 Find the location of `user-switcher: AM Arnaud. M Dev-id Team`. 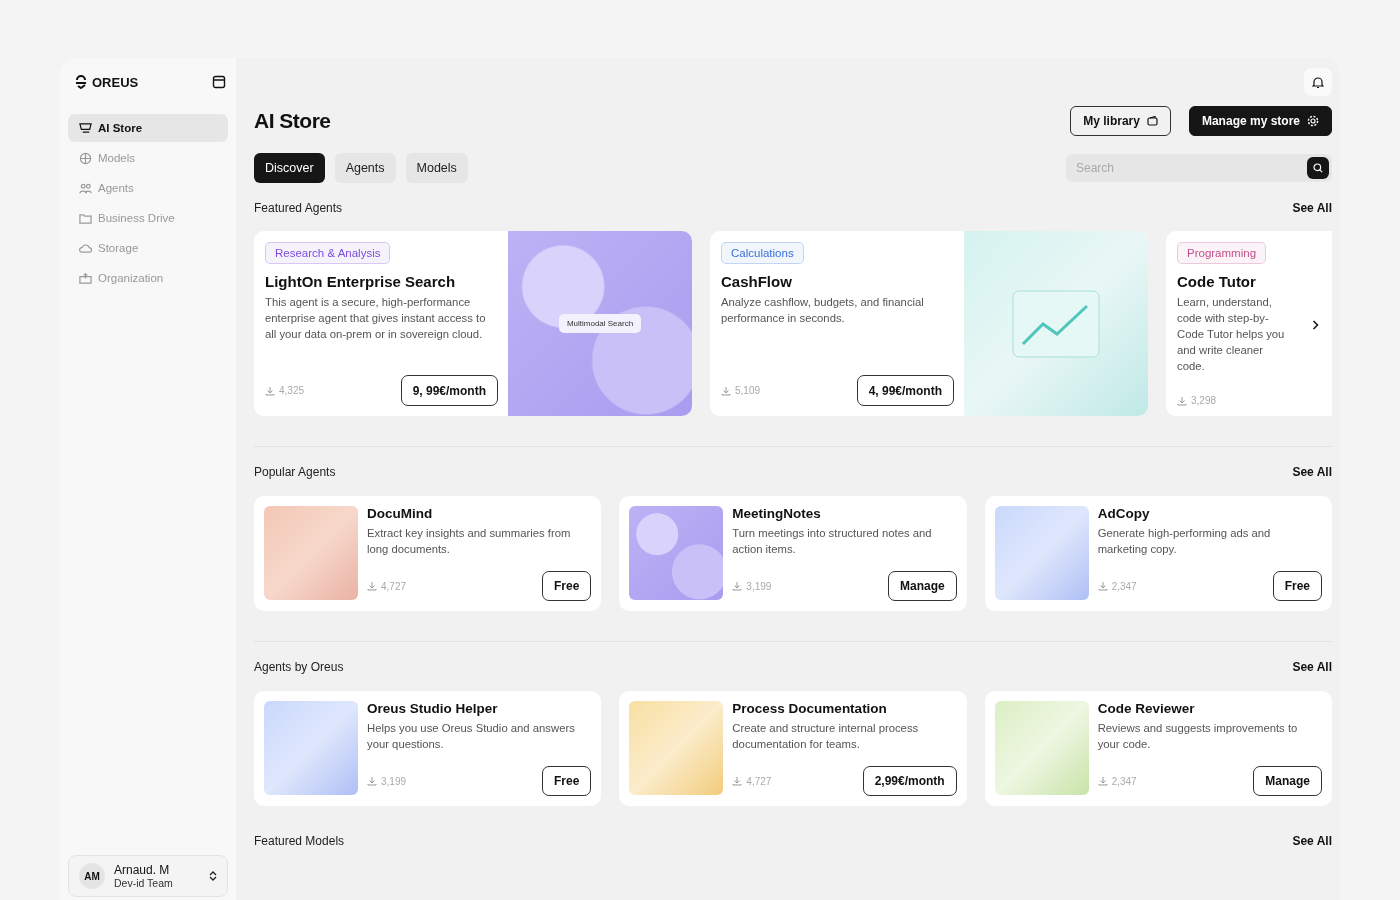

user-switcher: AM Arnaud. M Dev-id Team is located at coordinates (148, 876).